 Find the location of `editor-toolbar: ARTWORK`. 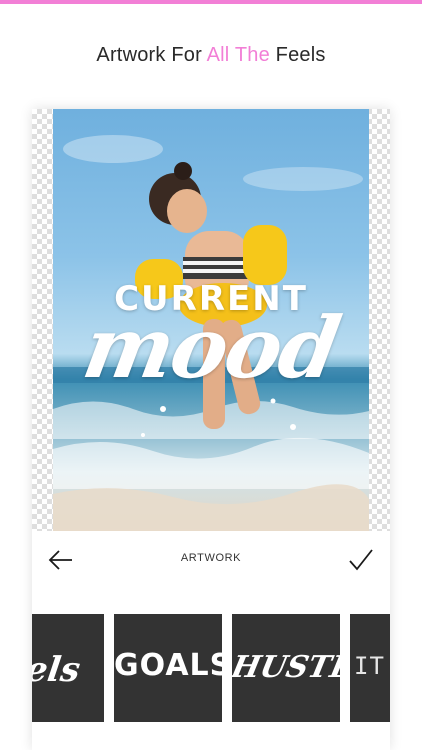

editor-toolbar: ARTWORK is located at coordinates (211, 560).